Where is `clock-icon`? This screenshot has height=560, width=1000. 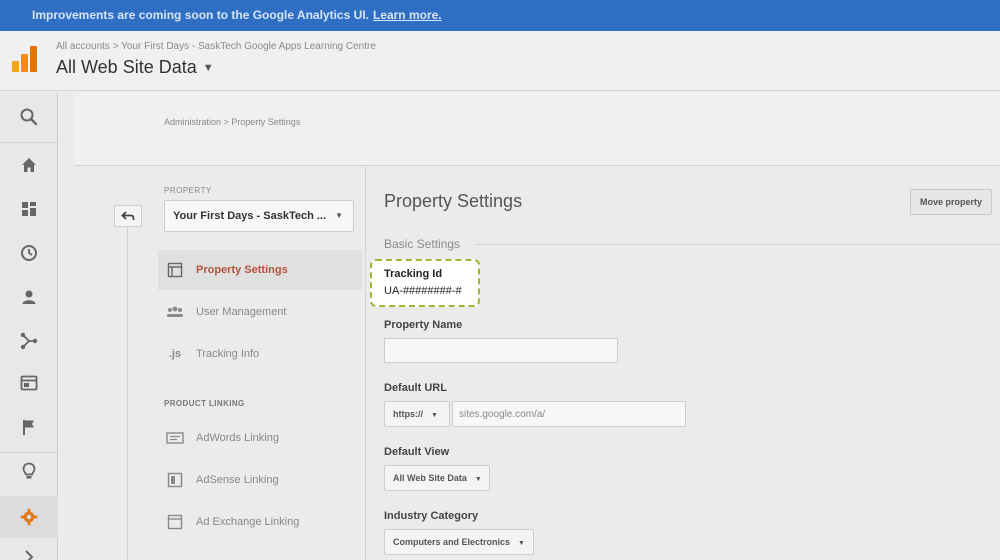 clock-icon is located at coordinates (29, 253).